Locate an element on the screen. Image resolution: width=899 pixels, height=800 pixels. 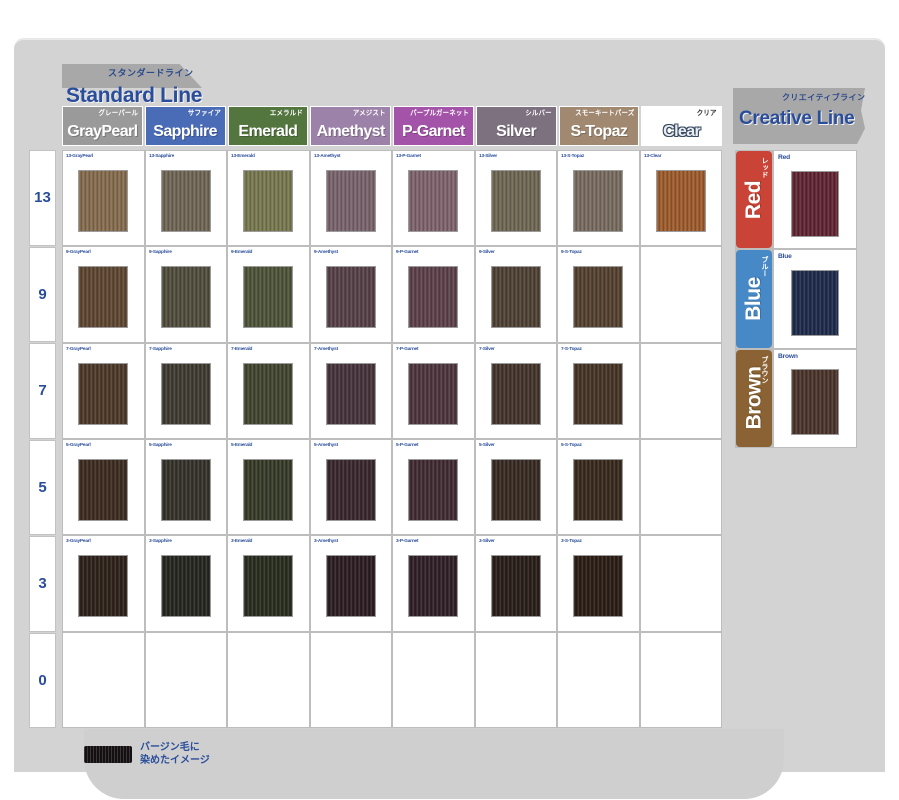
swatch-cell: 5-S-Topaz is located at coordinates (598, 487).